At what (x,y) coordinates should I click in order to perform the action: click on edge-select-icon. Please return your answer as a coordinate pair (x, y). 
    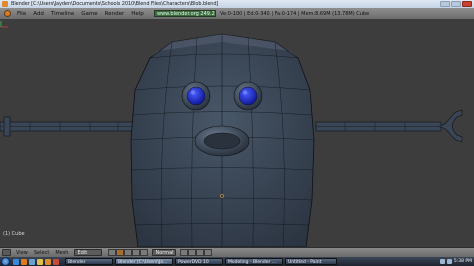
    Looking at the image, I should click on (128, 252).